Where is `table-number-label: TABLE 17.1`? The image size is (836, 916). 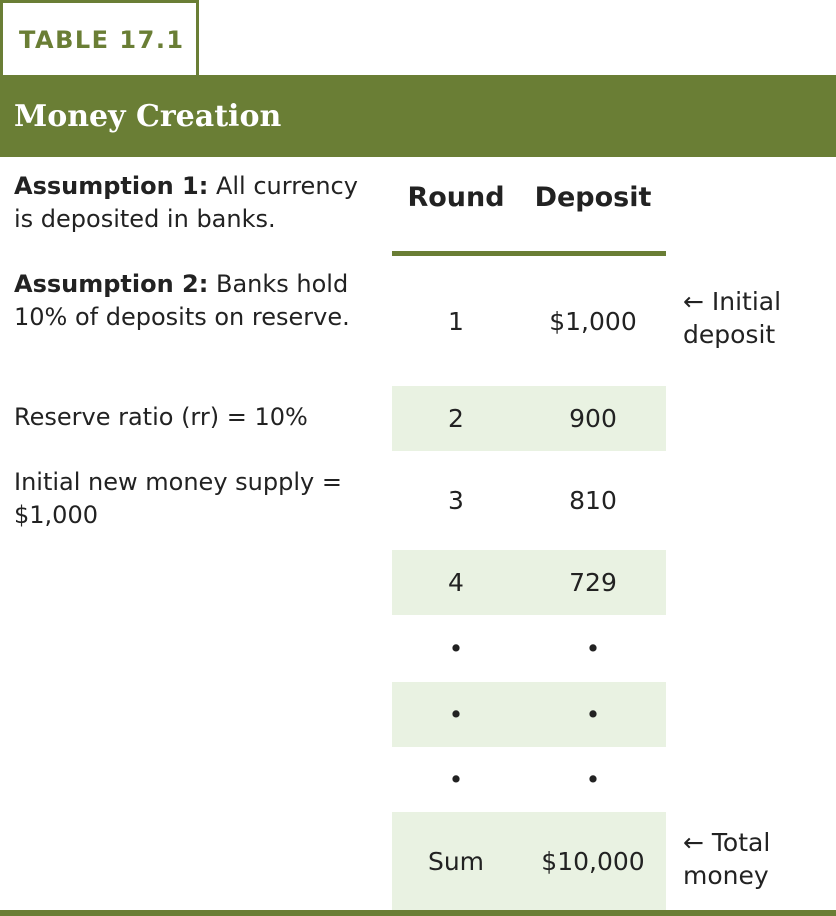
table-number-label: TABLE 17.1 is located at coordinates (99, 38).